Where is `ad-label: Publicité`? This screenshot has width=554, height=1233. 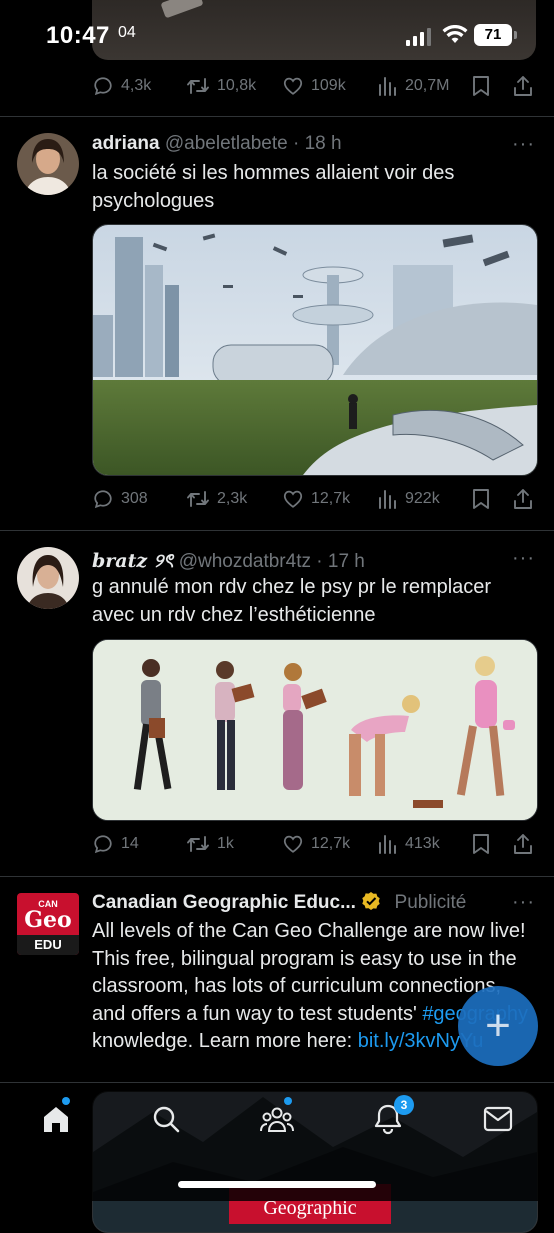 ad-label: Publicité is located at coordinates (430, 902).